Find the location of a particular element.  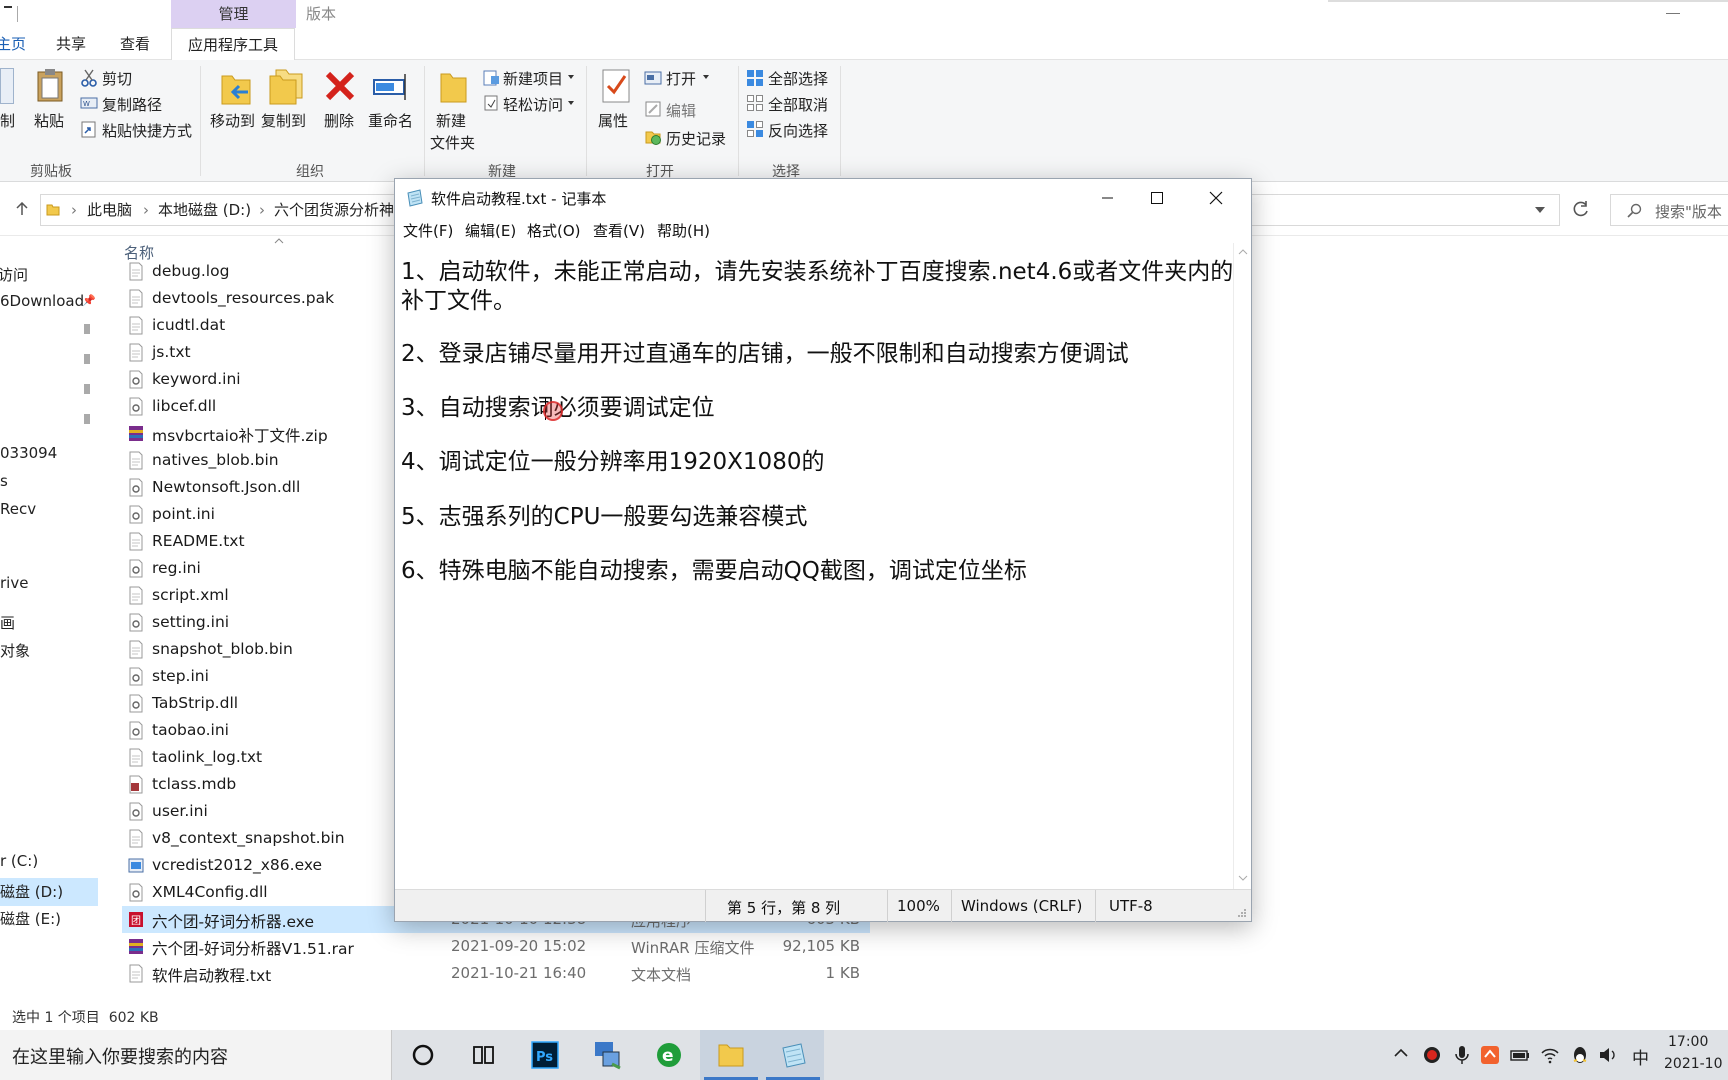

paste-button: 粘贴 is located at coordinates (49, 120).